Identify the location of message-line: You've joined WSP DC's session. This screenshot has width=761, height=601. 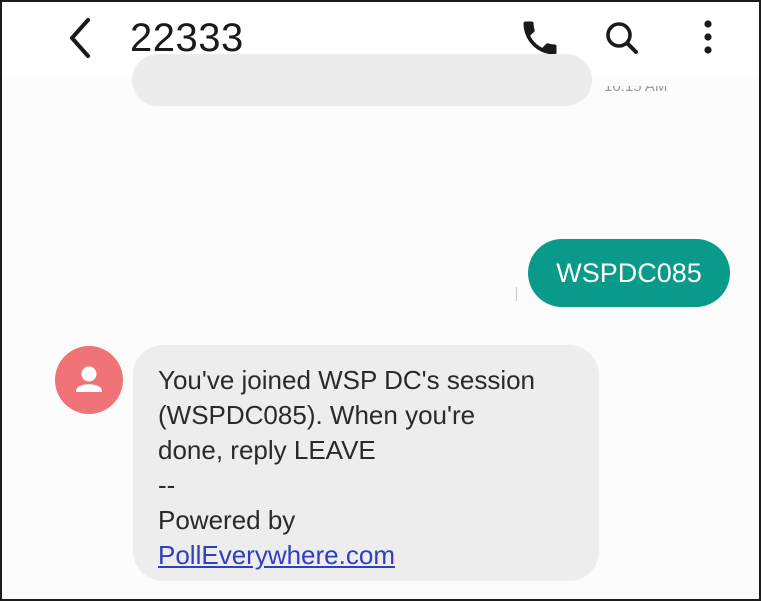
(347, 380).